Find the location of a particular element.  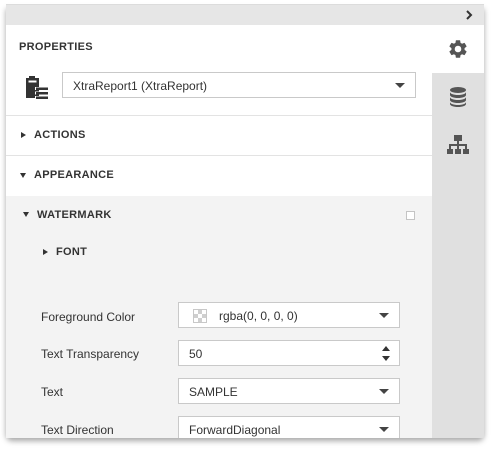

panel-title: PROPERTIES is located at coordinates (56, 47).